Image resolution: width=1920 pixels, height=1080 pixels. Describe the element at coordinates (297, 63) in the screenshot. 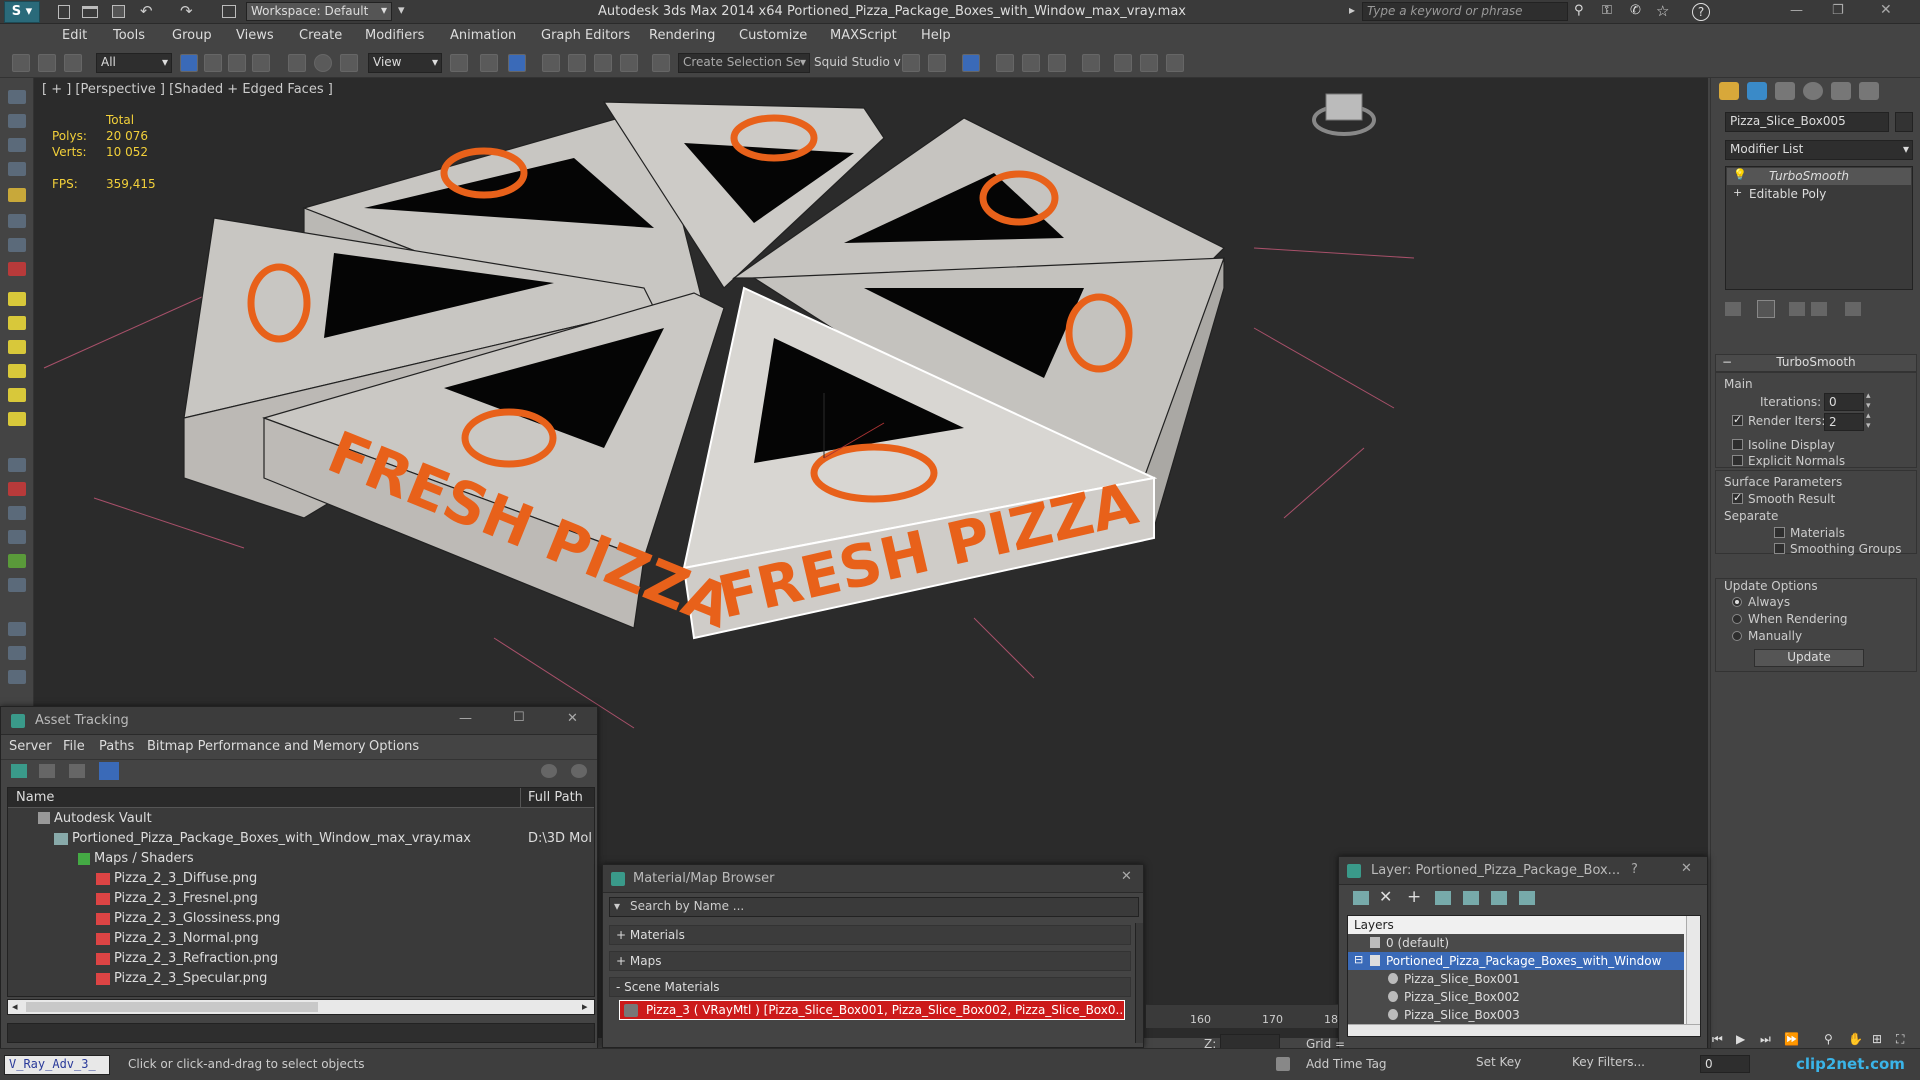

I see `move-icon` at that location.